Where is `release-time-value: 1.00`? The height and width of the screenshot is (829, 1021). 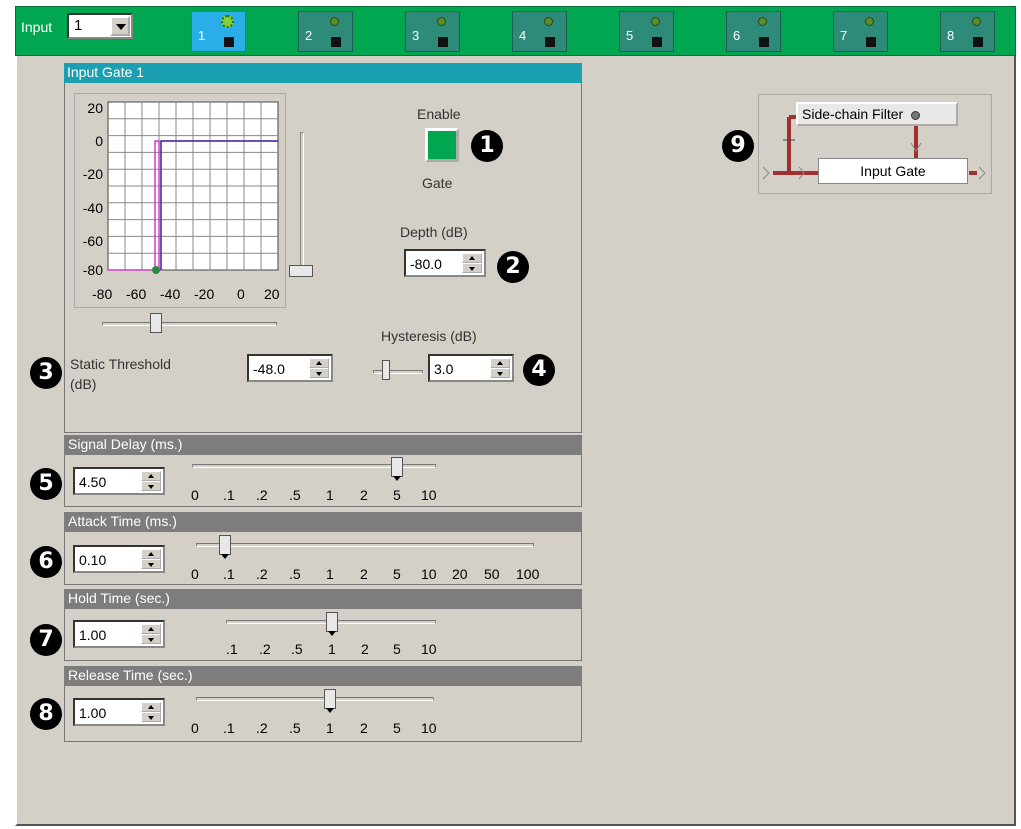
release-time-value: 1.00 is located at coordinates (93, 713).